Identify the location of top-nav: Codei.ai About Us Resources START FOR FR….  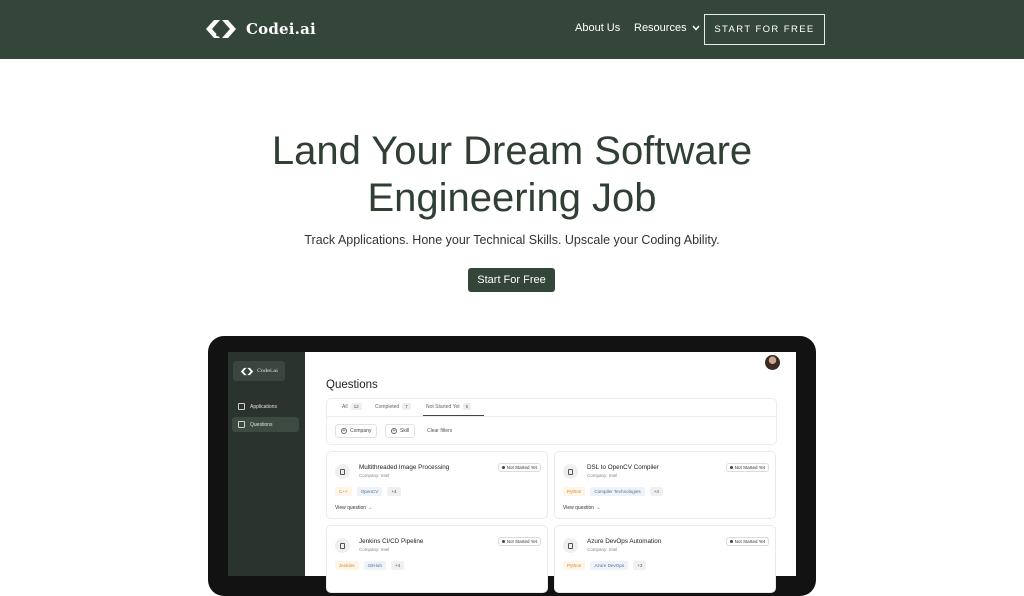
(512, 29).